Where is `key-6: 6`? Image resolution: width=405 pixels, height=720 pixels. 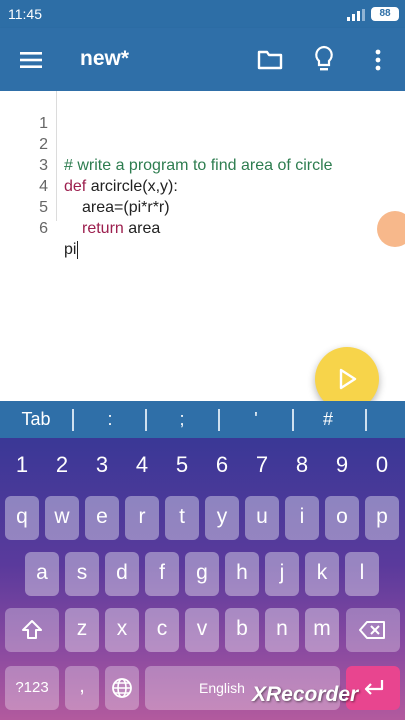 key-6: 6 is located at coordinates (222, 465).